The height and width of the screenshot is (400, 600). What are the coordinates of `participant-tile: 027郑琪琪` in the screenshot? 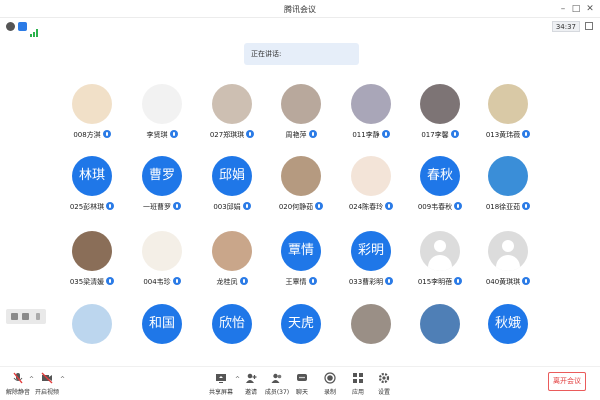 It's located at (232, 119).